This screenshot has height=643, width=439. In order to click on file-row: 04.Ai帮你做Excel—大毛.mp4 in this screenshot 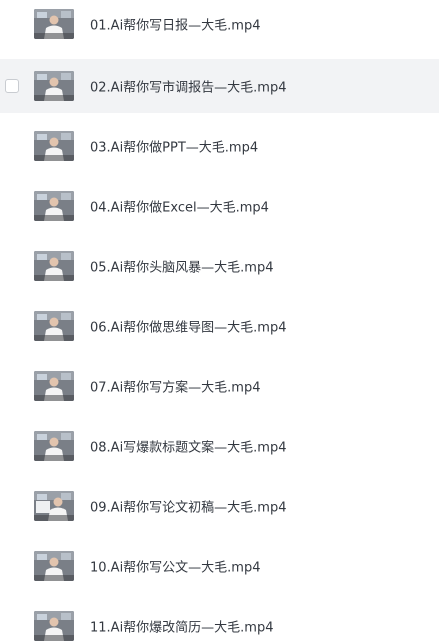, I will do `click(219, 206)`.